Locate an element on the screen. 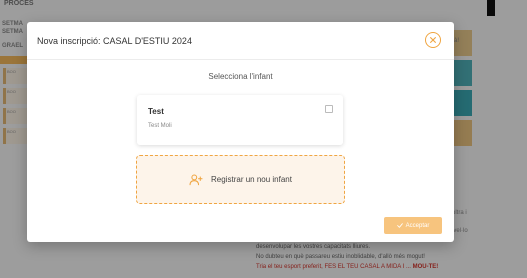  accept-button: Acceptar is located at coordinates (413, 225).